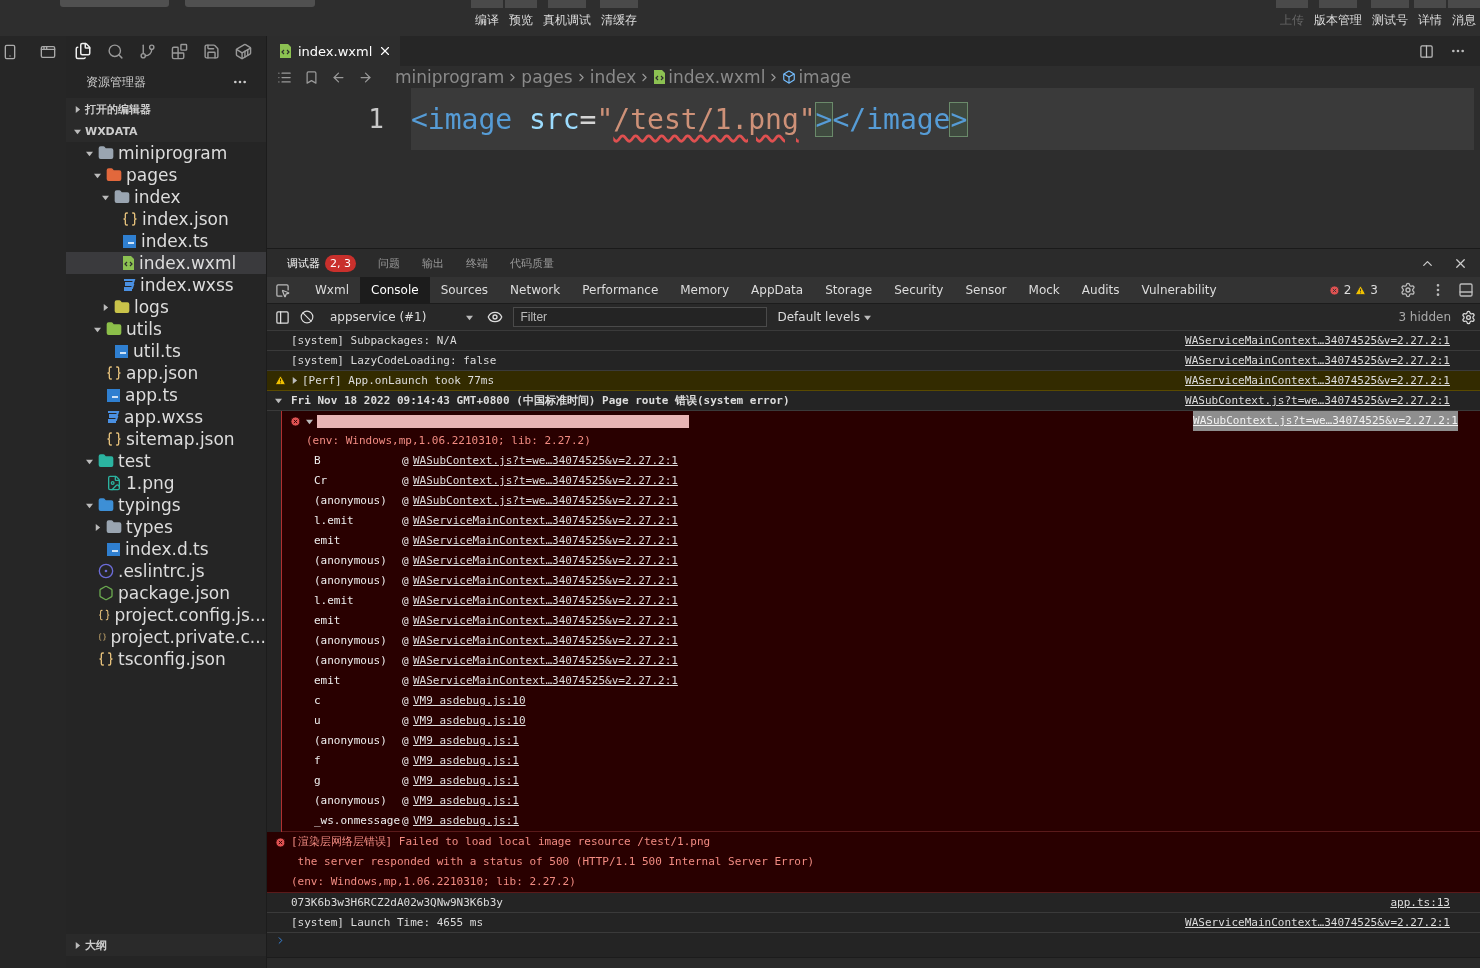  I want to click on breadcrumb-item: pages, so click(547, 77).